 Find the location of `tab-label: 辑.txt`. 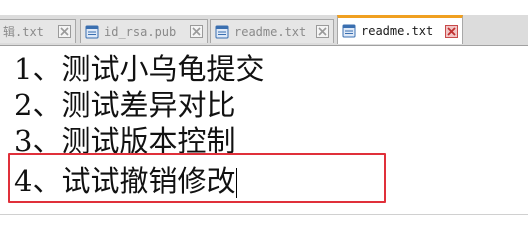

tab-label: 辑.txt is located at coordinates (23, 32).